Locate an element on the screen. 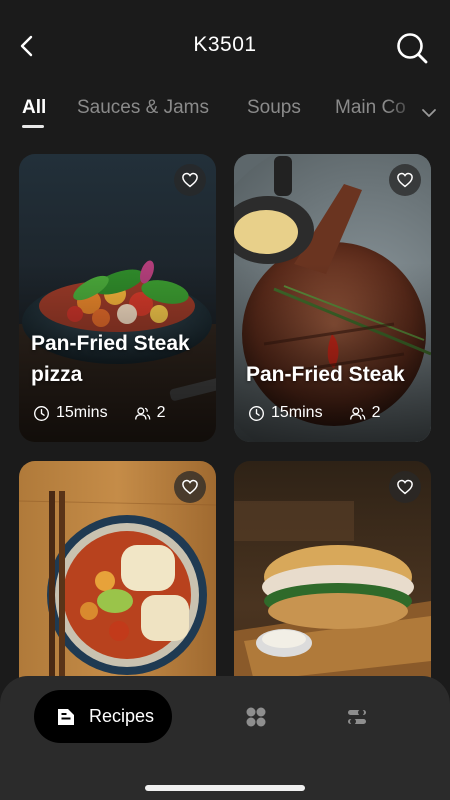 This screenshot has width=450, height=800. header: K3501 is located at coordinates (225, 46).